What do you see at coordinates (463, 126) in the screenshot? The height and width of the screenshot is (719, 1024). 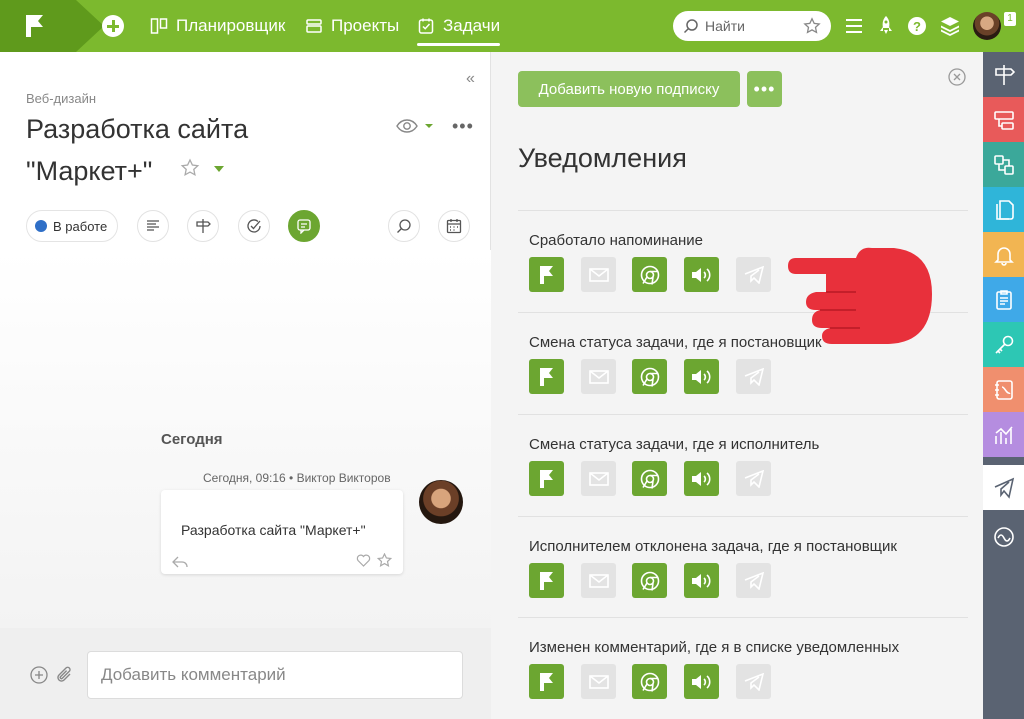 I see `task-more-icon: •••` at bounding box center [463, 126].